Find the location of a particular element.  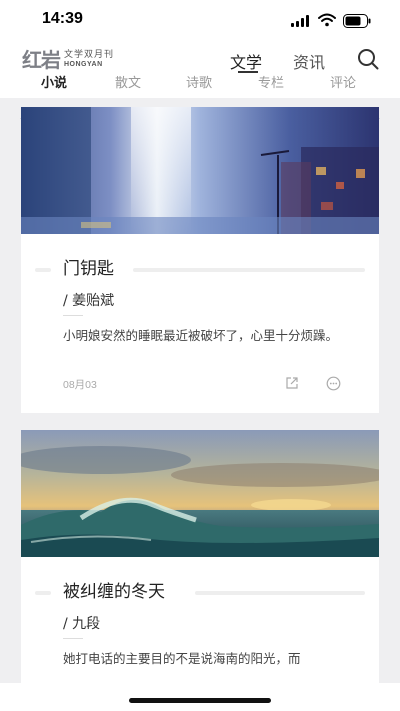

nav-tab-news: 资讯 is located at coordinates (309, 61).